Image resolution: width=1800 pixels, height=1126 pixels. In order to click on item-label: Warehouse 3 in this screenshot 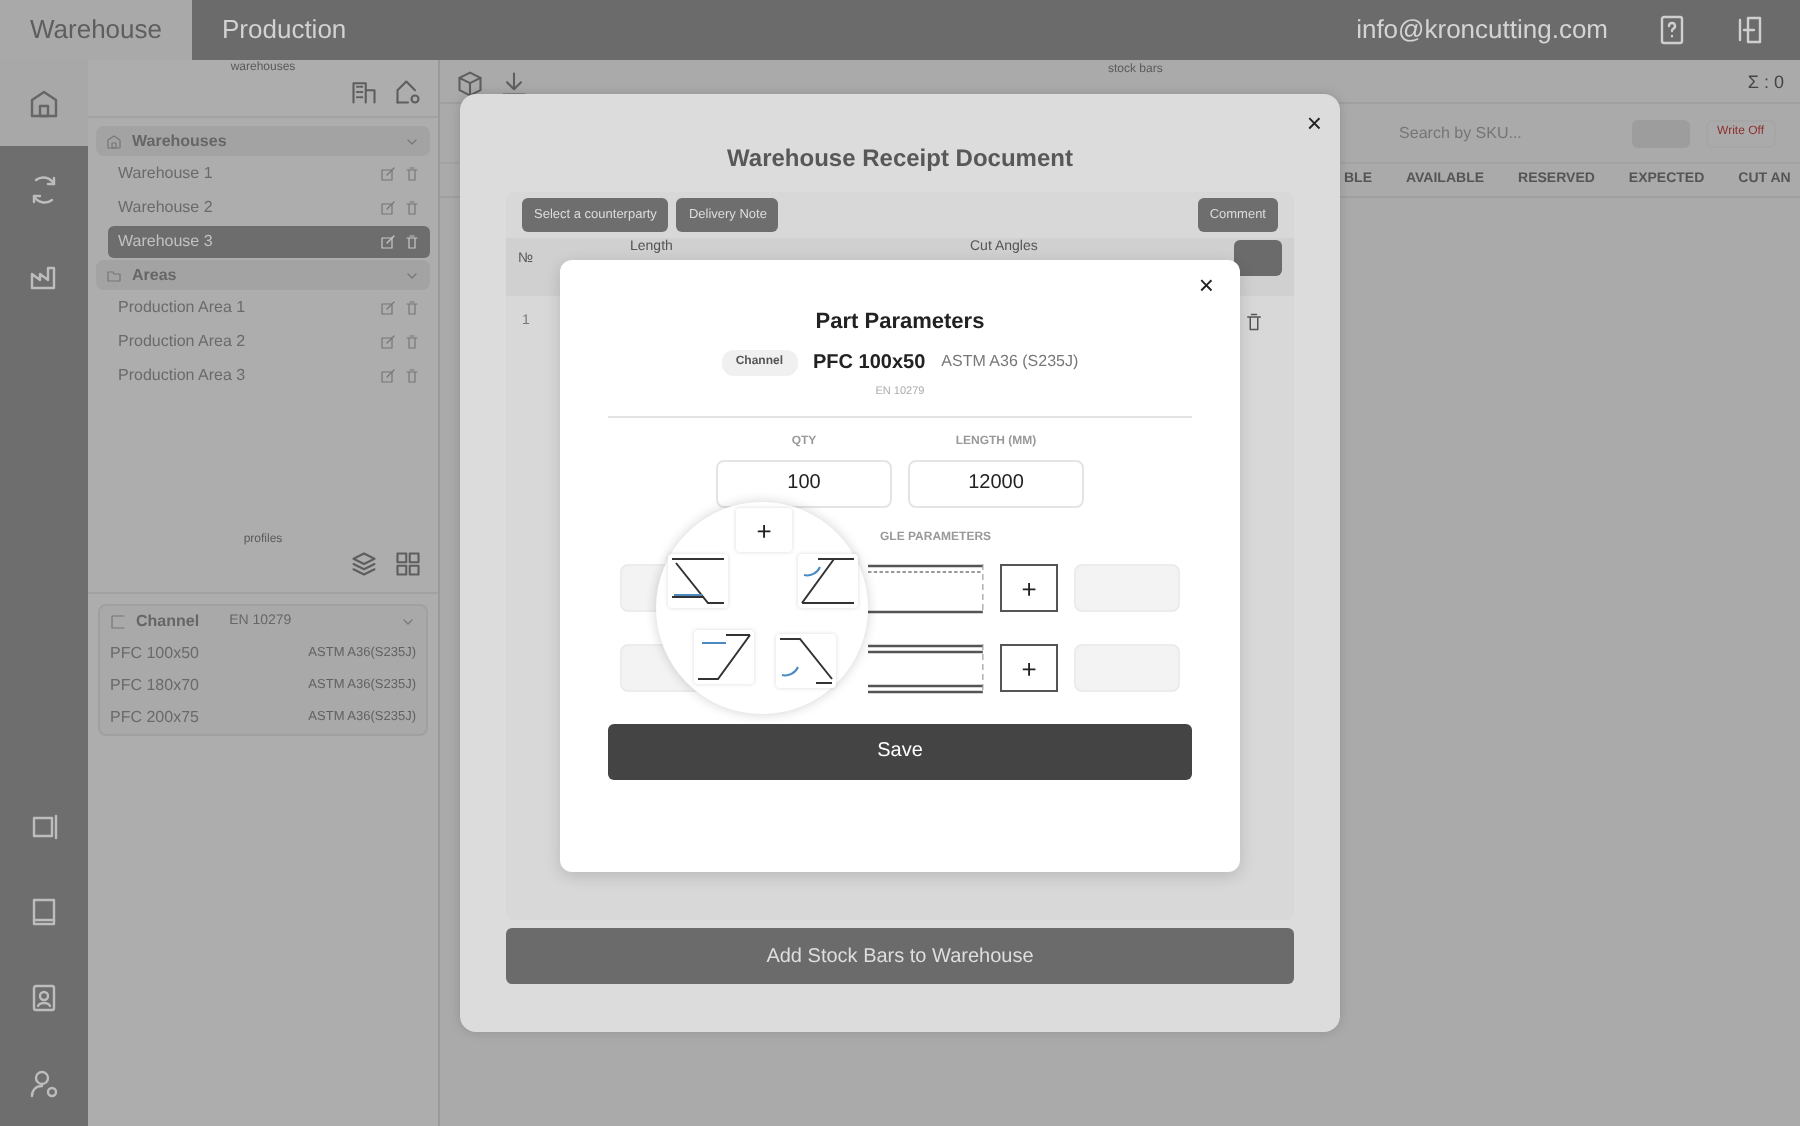, I will do `click(165, 242)`.